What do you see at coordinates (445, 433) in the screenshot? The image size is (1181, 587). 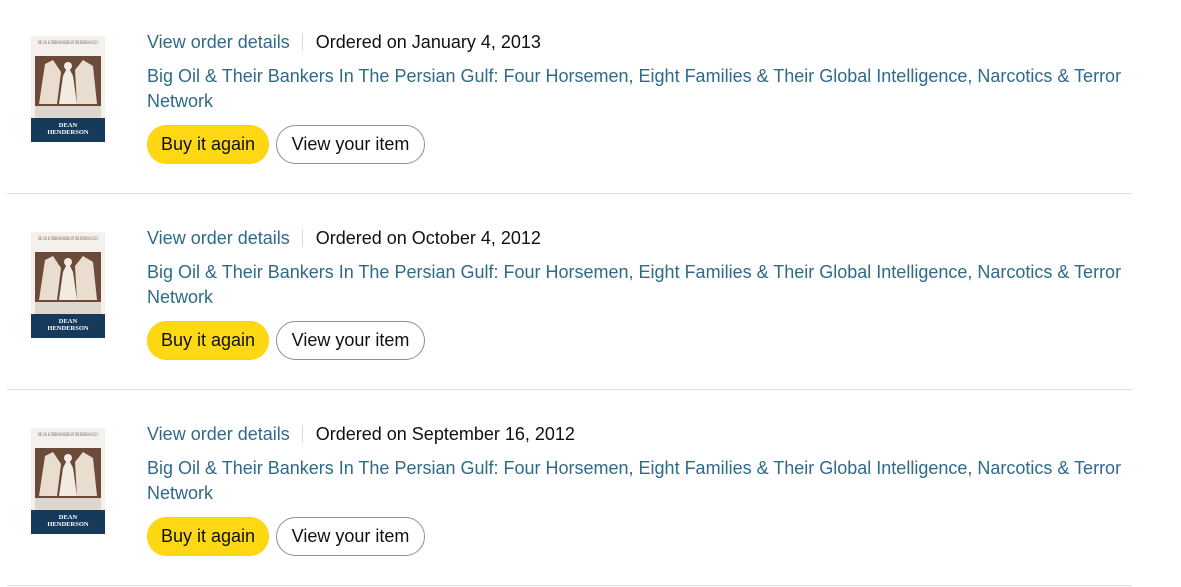 I see `order-date: Ordered on September 16, 2012` at bounding box center [445, 433].